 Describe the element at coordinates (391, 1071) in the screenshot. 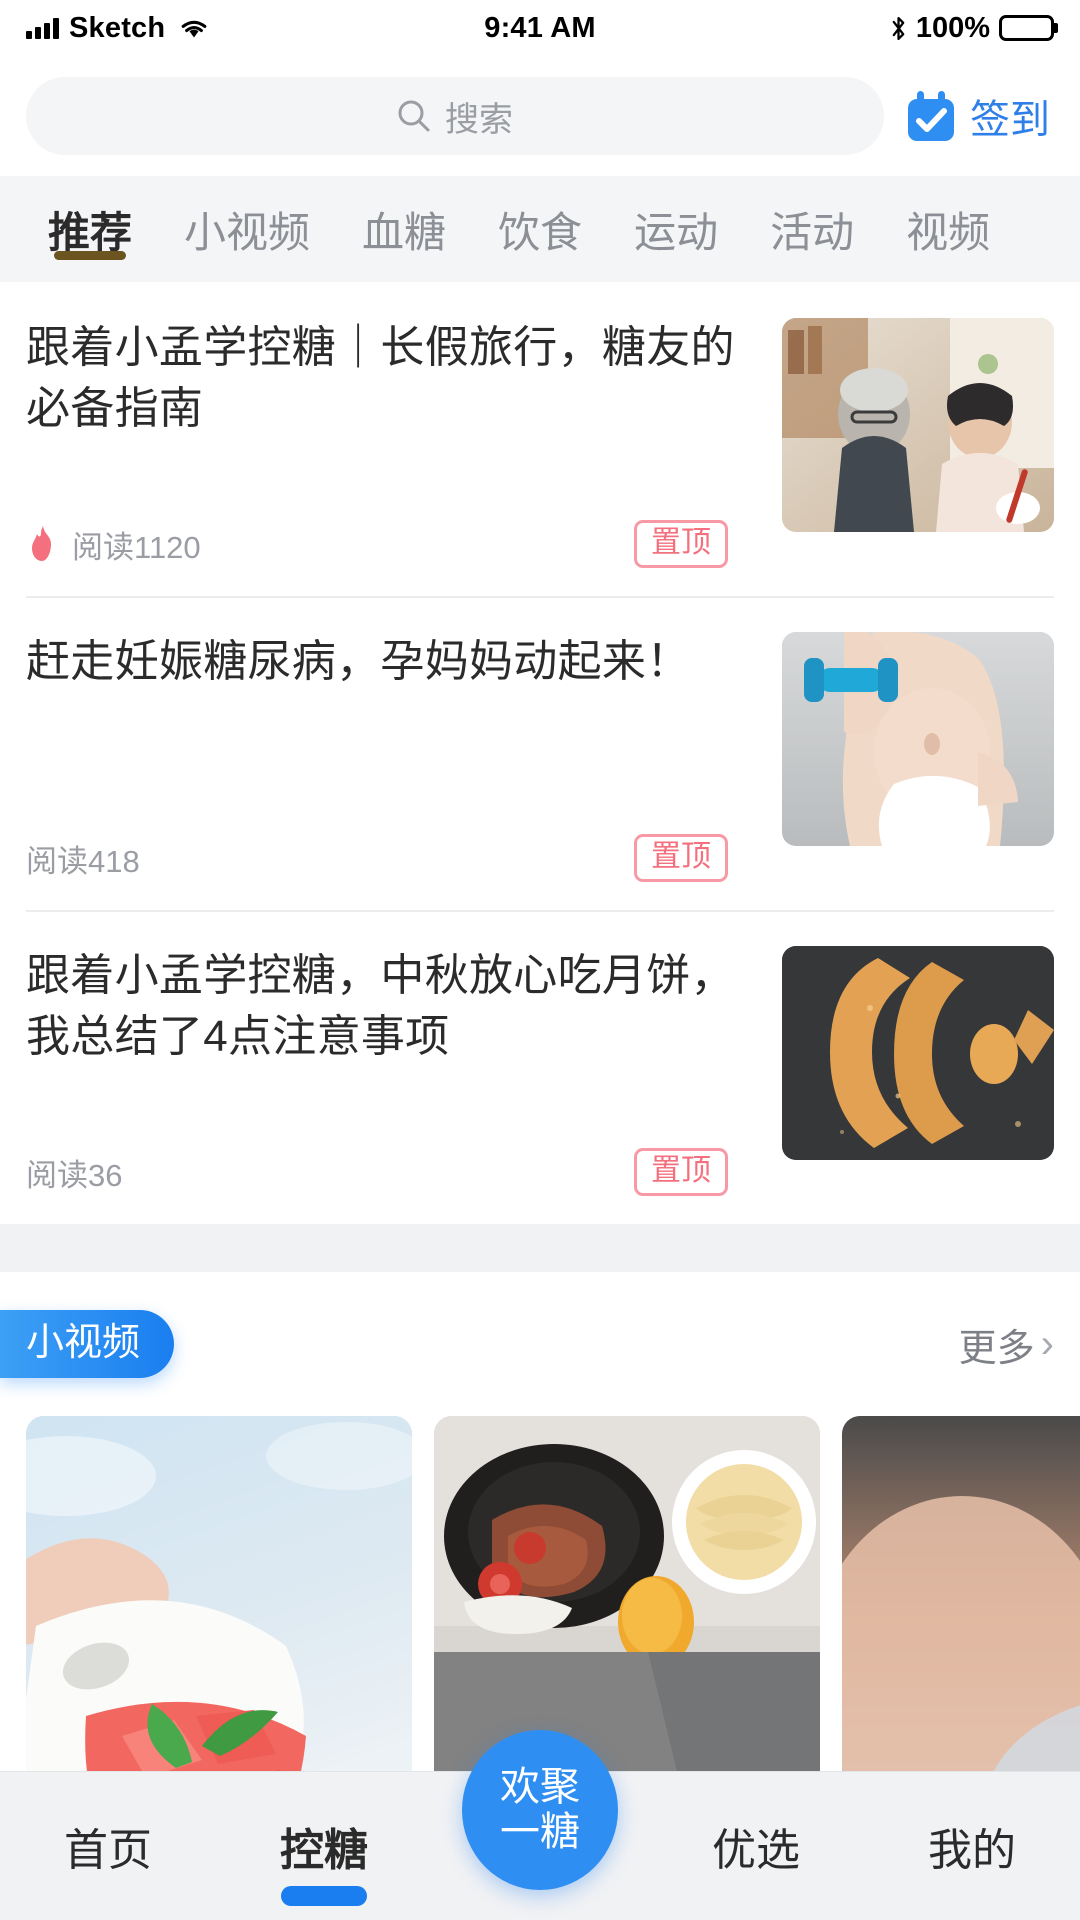

I see `article-content: 跟着小孟学控糖，中秋放心吃月饼，我总结了4点注意事项 阅读36 置顶` at that location.